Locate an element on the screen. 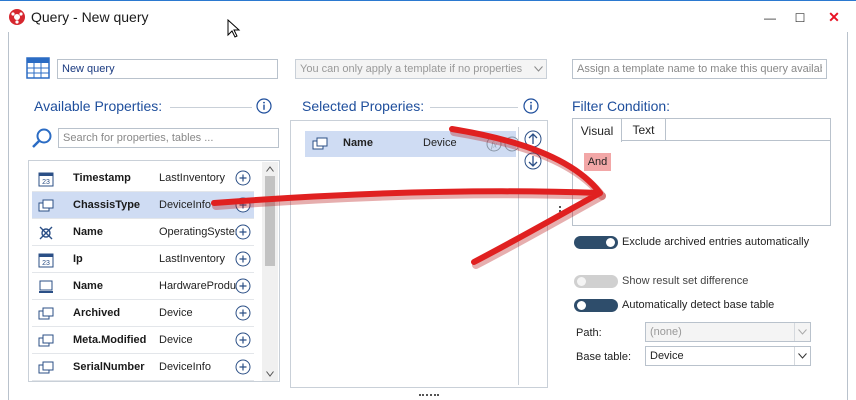 The height and width of the screenshot is (400, 856). path-label: Path: is located at coordinates (589, 333).